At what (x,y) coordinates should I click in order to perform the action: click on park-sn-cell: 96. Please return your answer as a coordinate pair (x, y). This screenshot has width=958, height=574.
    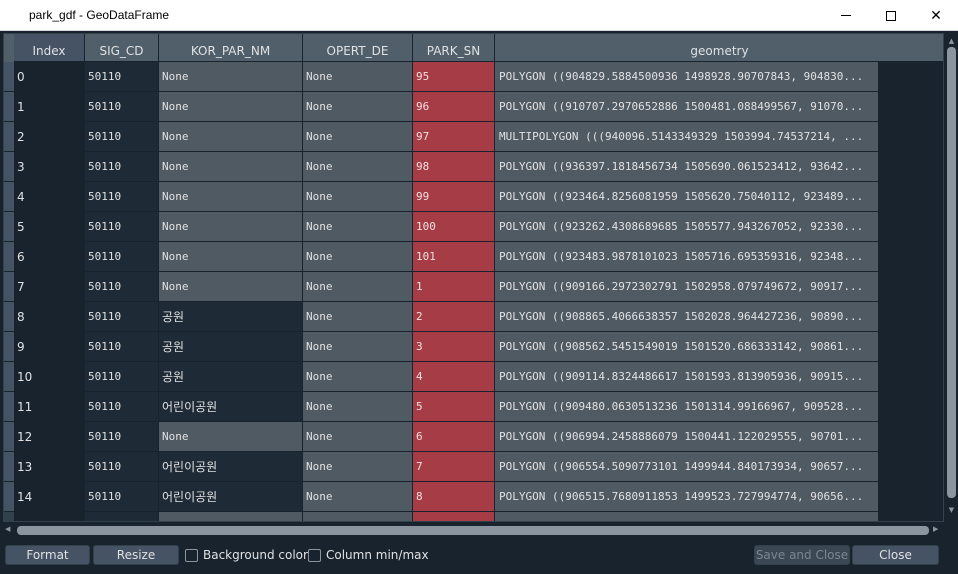
    Looking at the image, I should click on (454, 107).